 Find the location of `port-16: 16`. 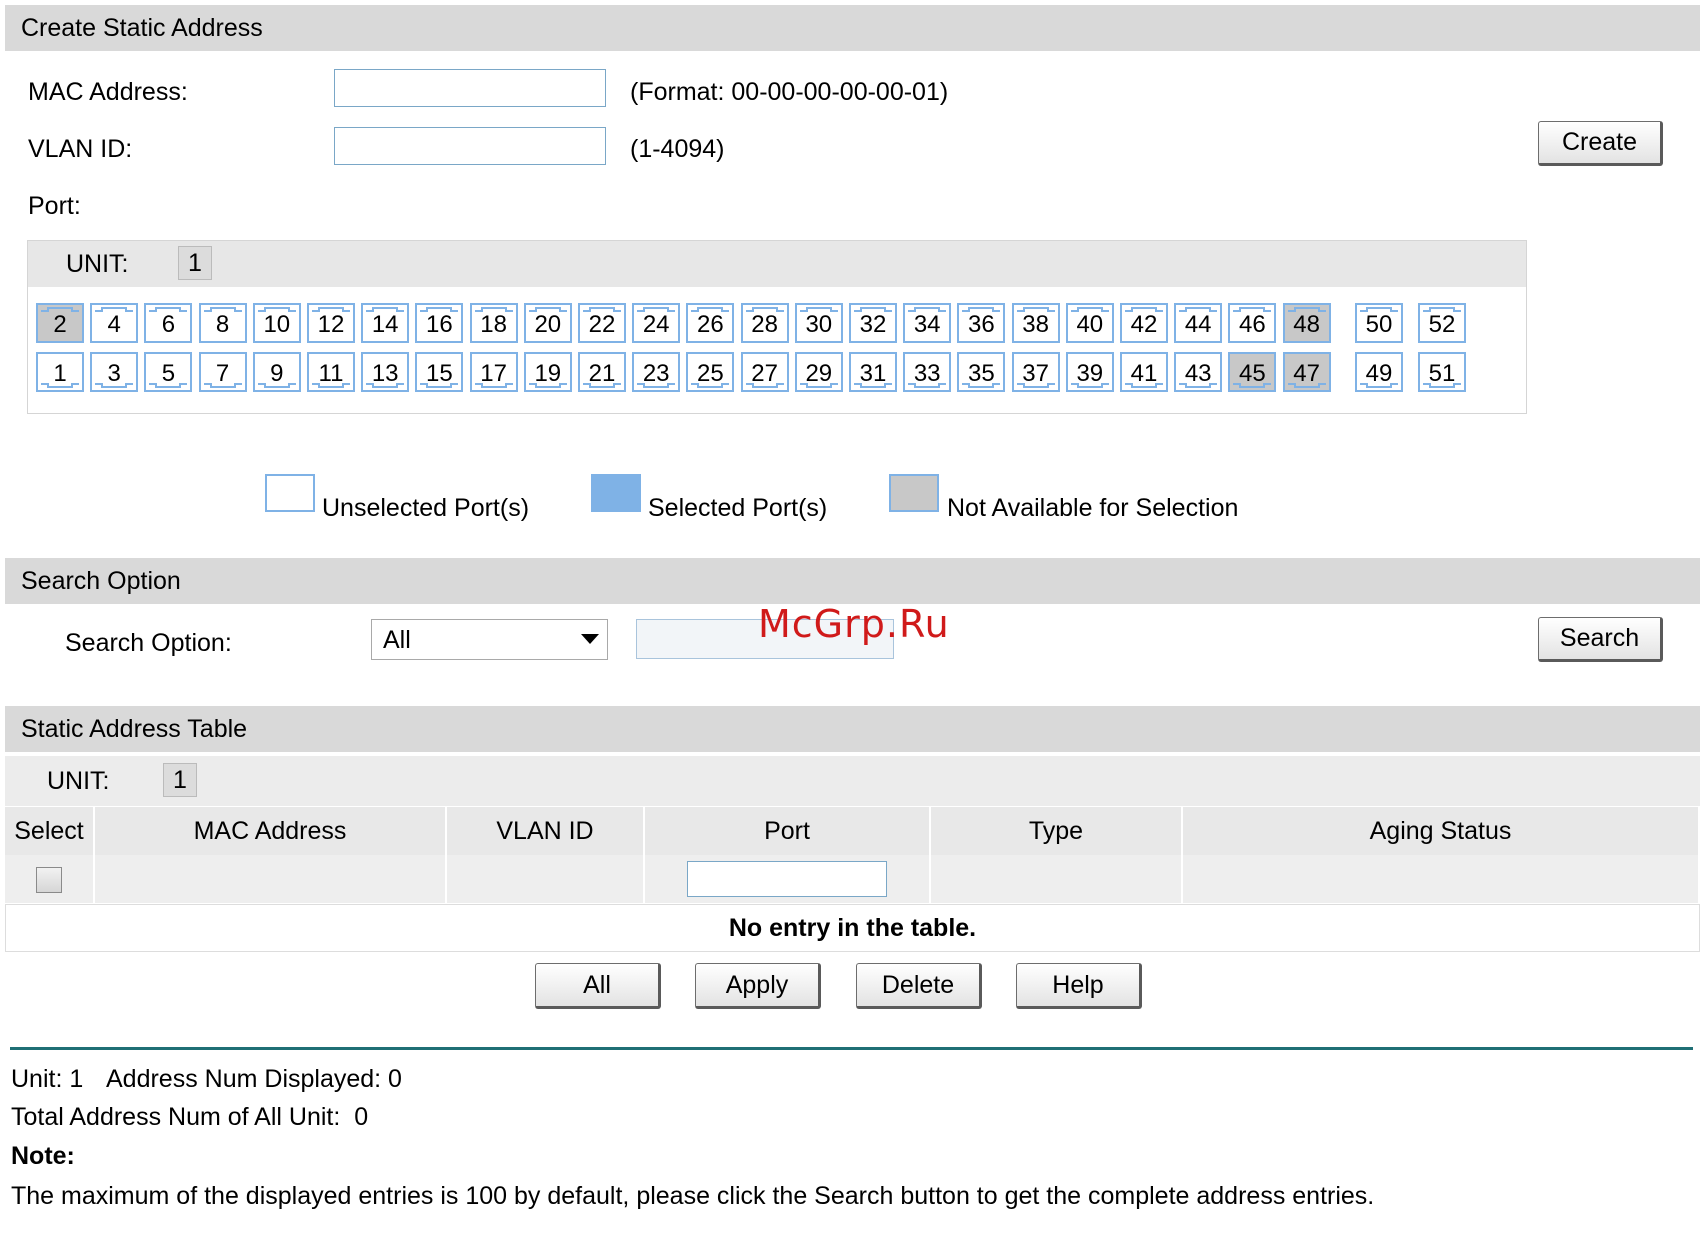

port-16: 16 is located at coordinates (439, 323).